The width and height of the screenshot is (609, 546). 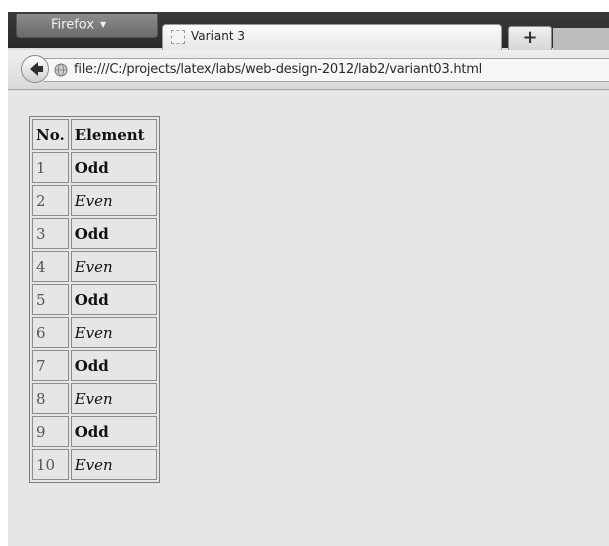 I want to click on new-tab-button: +, so click(x=530, y=38).